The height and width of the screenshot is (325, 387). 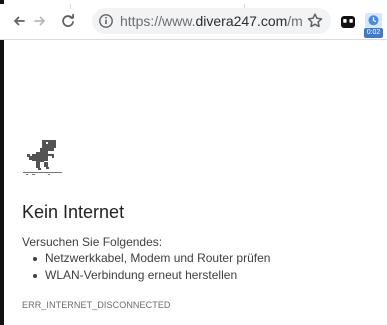 What do you see at coordinates (42, 157) in the screenshot?
I see `dinosaur-icon` at bounding box center [42, 157].